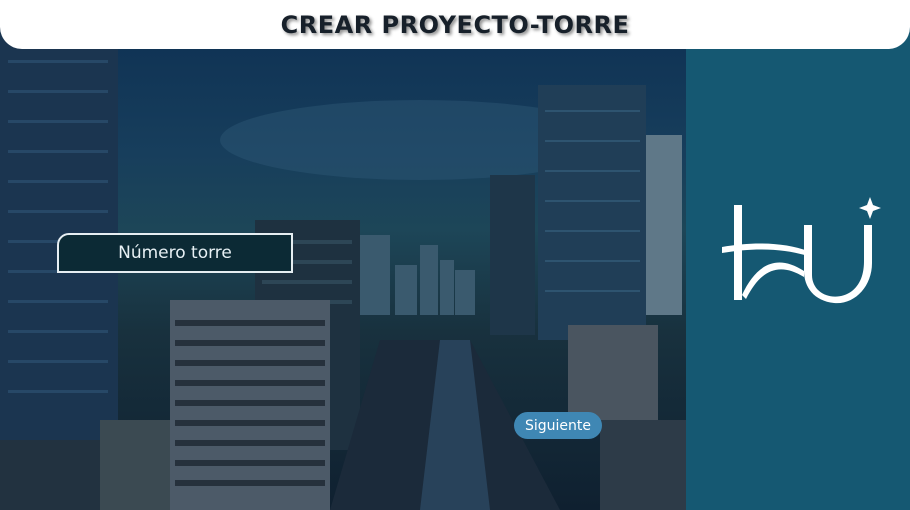 The height and width of the screenshot is (510, 910). I want to click on page-title: CREAR PROYECTO-TORRE, so click(455, 24).